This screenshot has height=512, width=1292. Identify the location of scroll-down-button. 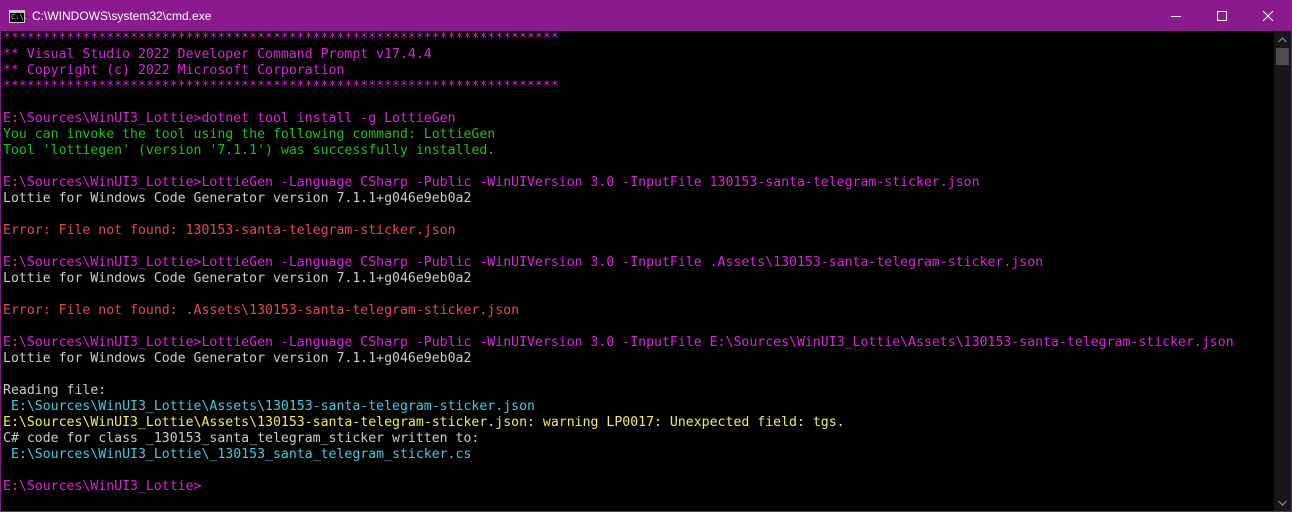
(1282, 502).